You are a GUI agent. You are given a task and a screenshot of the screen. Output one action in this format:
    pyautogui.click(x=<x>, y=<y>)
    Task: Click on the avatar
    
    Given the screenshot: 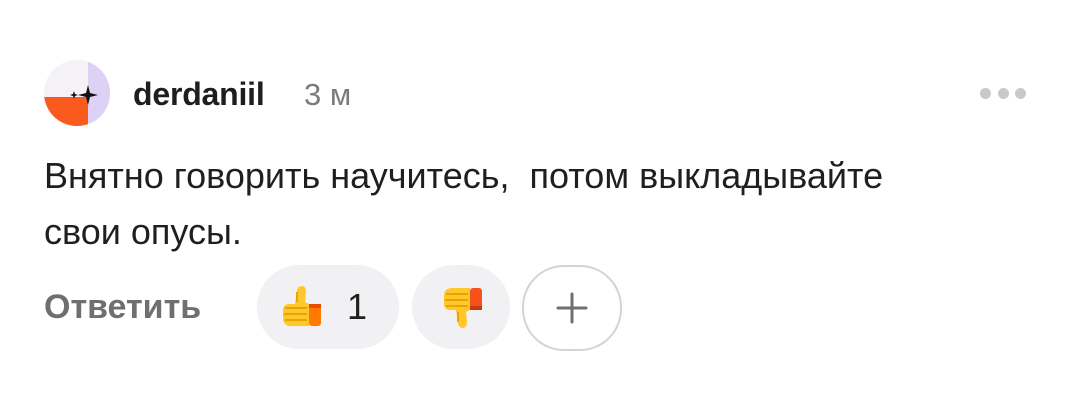 What is the action you would take?
    pyautogui.click(x=77, y=93)
    